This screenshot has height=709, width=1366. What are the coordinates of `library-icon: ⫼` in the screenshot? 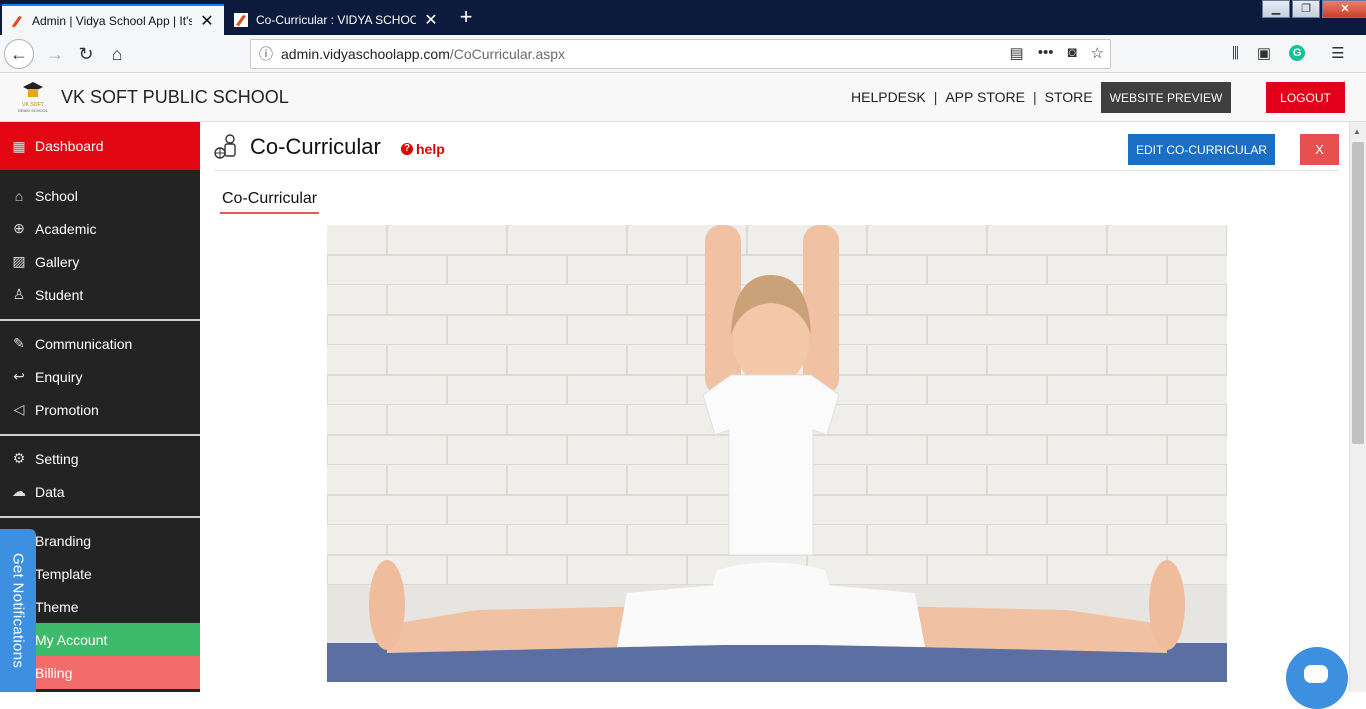 It's located at (1235, 53).